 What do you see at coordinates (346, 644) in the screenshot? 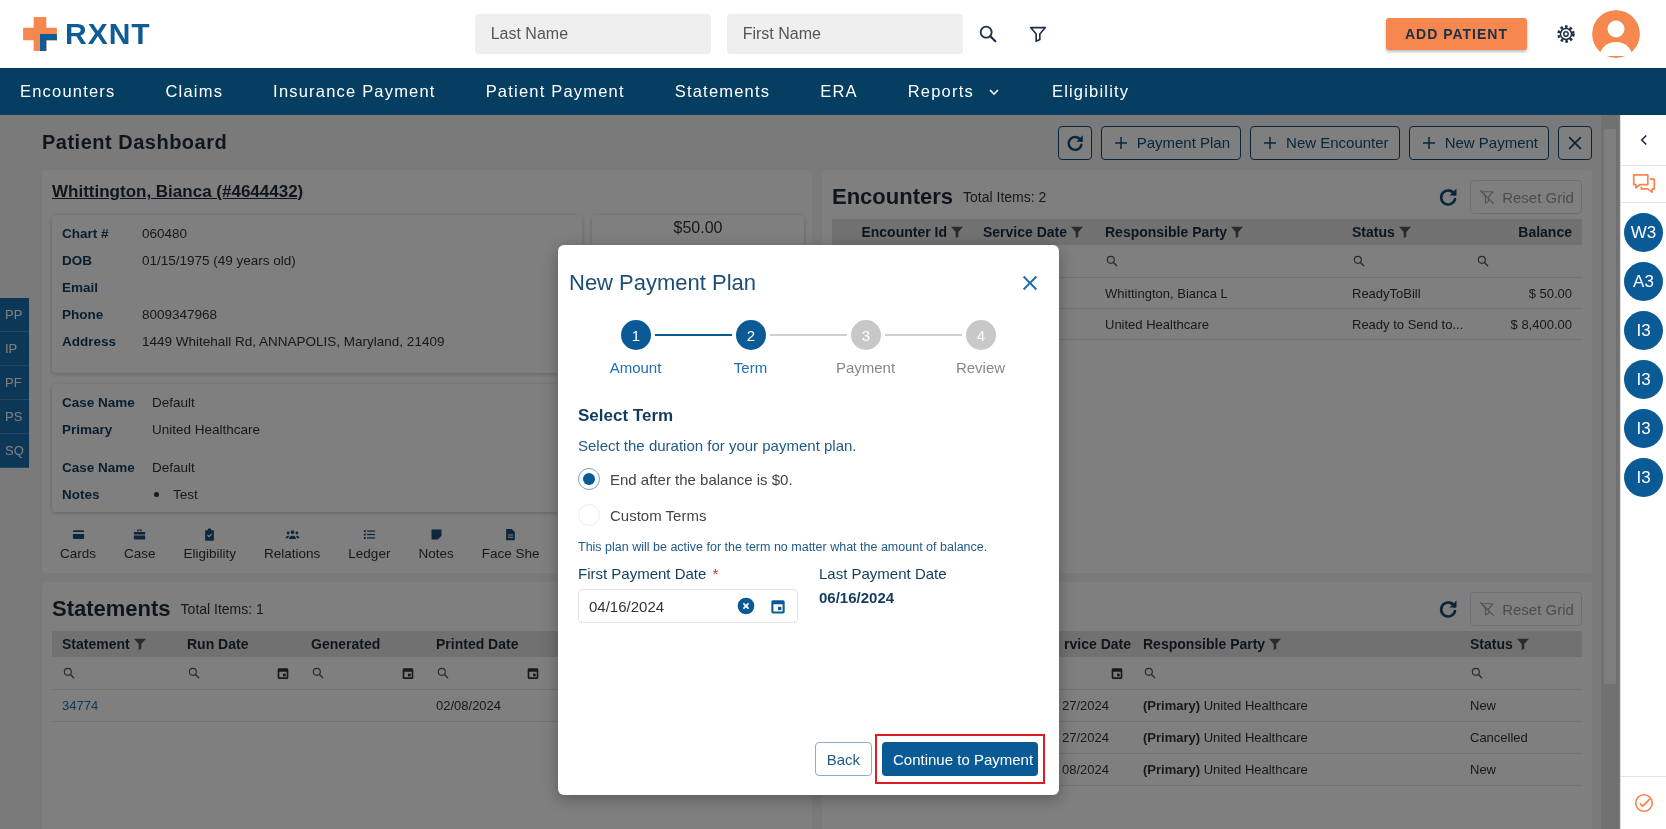
I see `column-header: Generated` at bounding box center [346, 644].